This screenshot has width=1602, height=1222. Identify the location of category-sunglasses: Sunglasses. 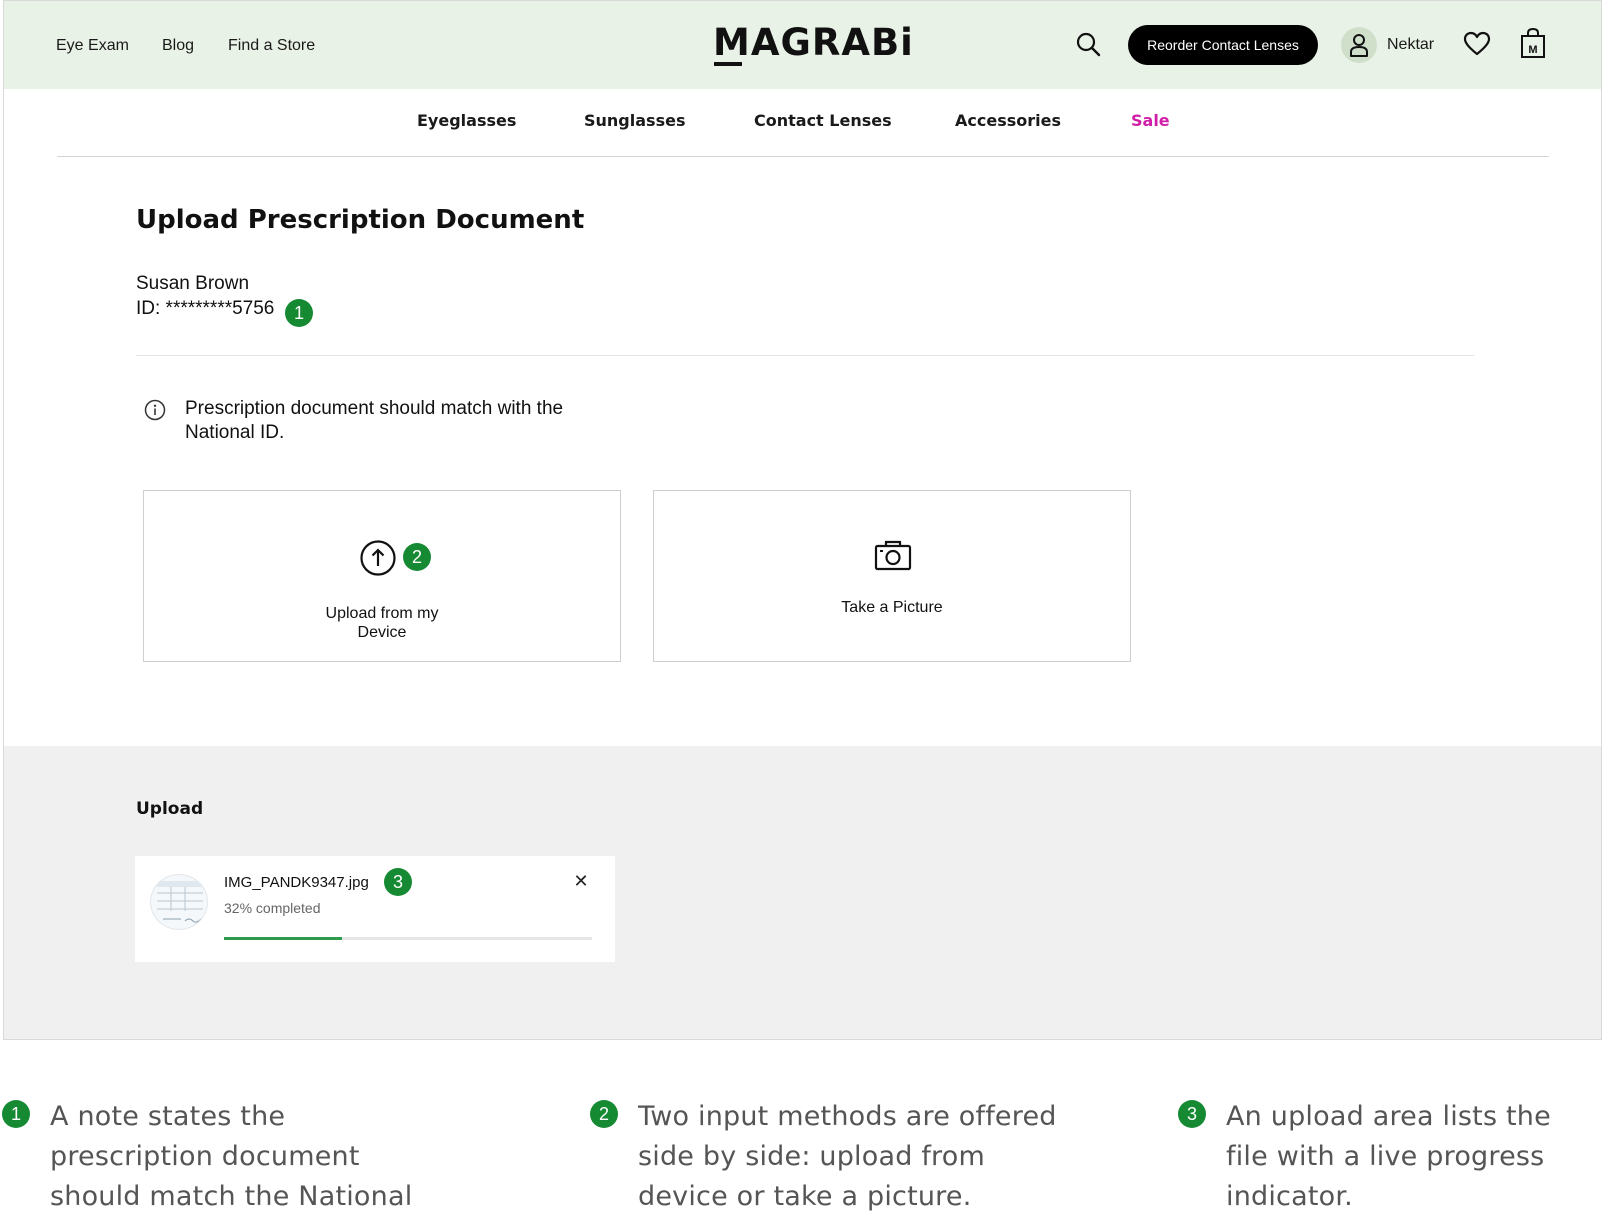
(634, 120).